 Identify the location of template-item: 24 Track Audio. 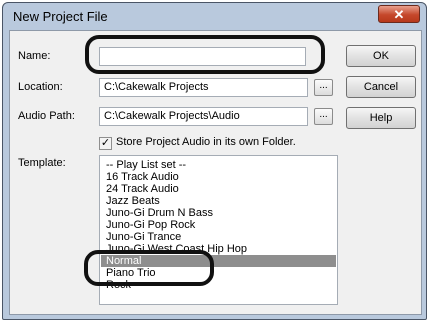
(142, 189).